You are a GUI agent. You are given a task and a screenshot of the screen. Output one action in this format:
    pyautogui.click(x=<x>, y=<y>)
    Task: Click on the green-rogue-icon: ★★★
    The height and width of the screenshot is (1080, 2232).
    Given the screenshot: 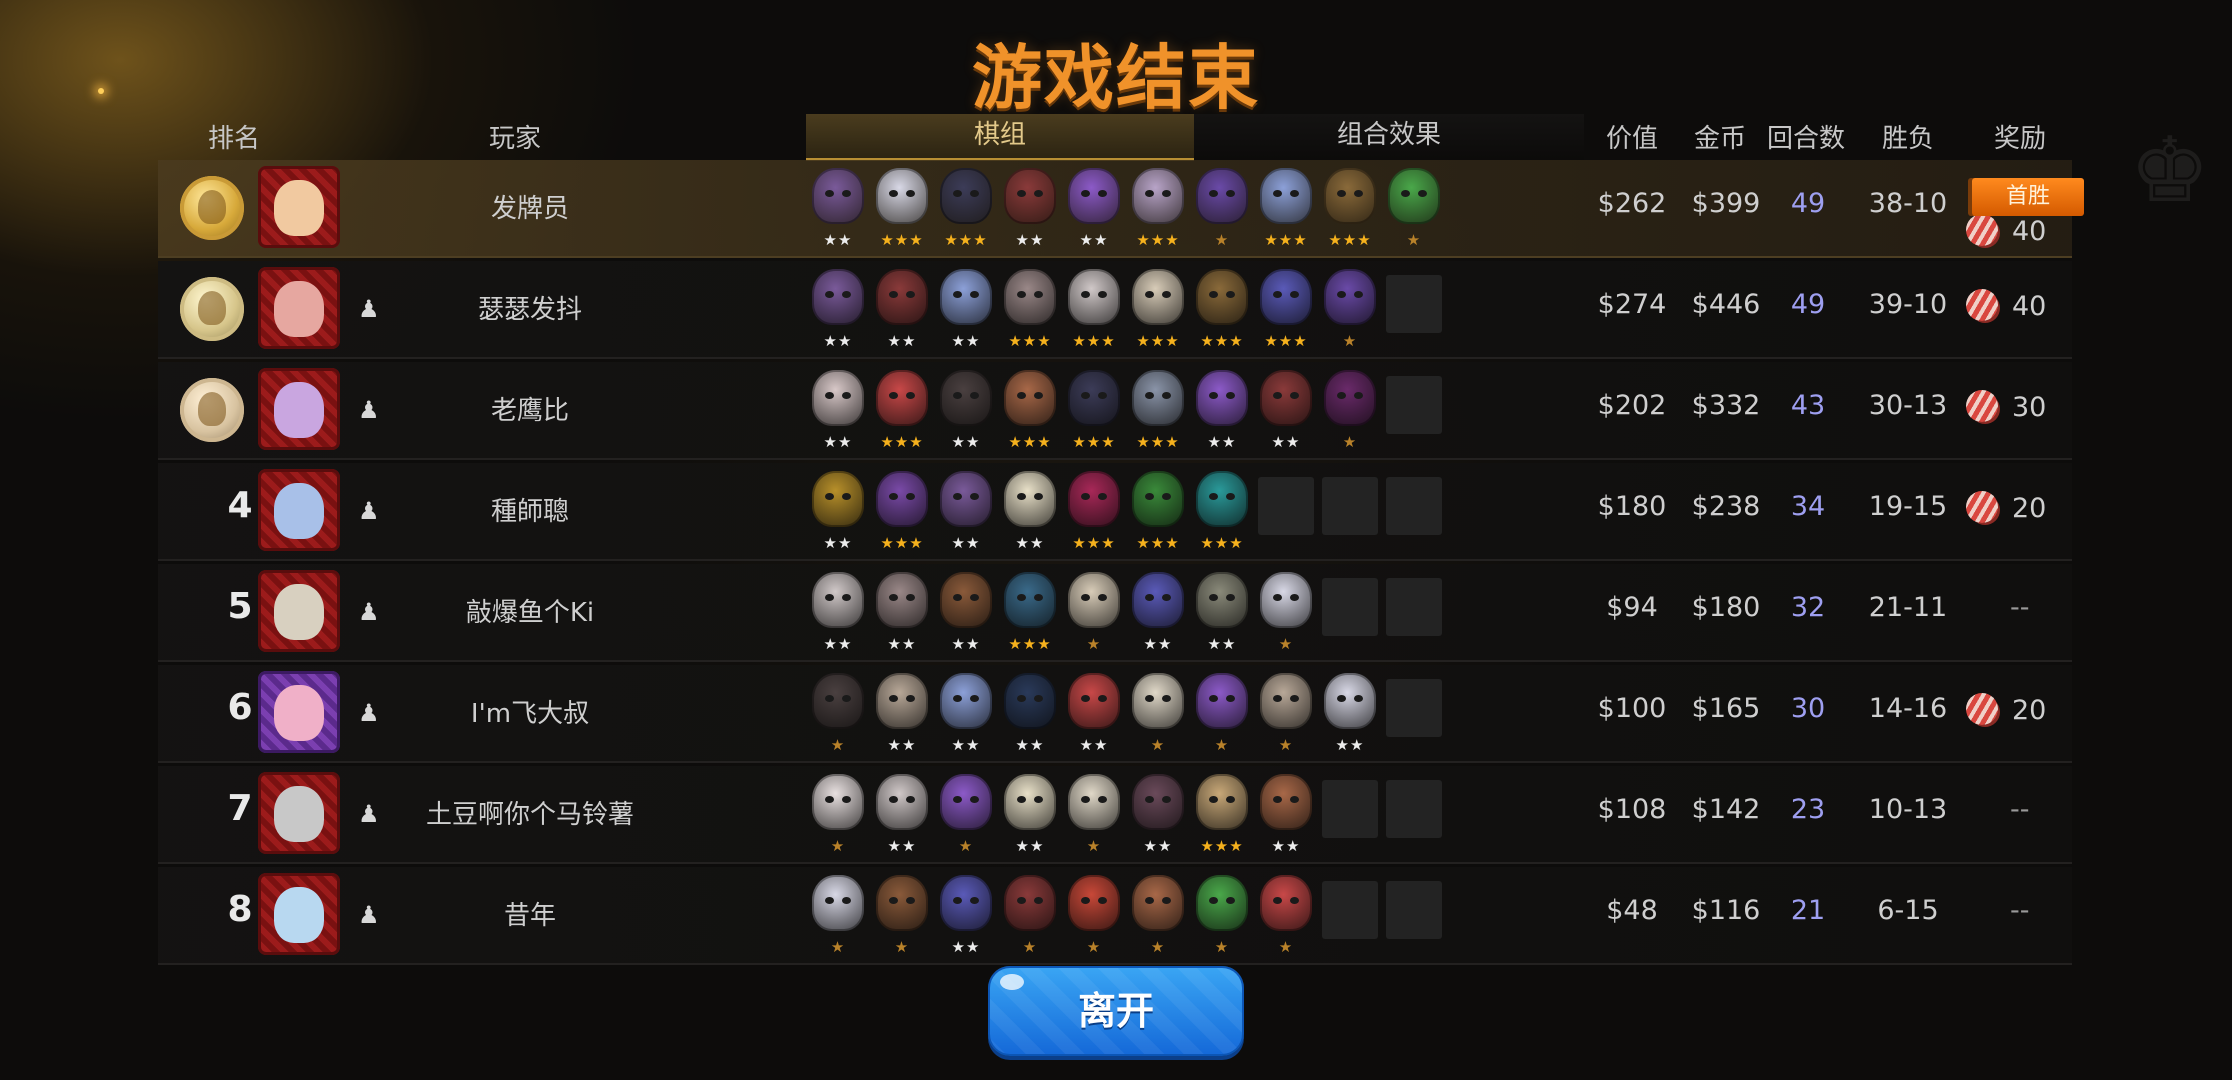 What is the action you would take?
    pyautogui.click(x=1158, y=510)
    